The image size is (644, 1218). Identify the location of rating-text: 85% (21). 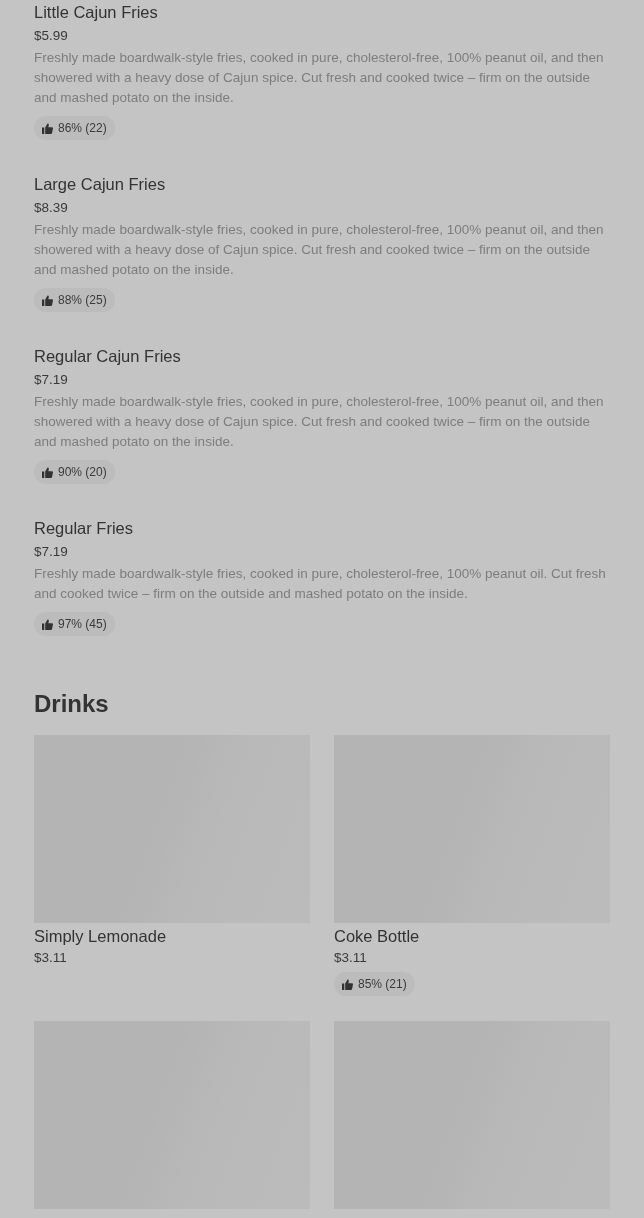
(382, 984).